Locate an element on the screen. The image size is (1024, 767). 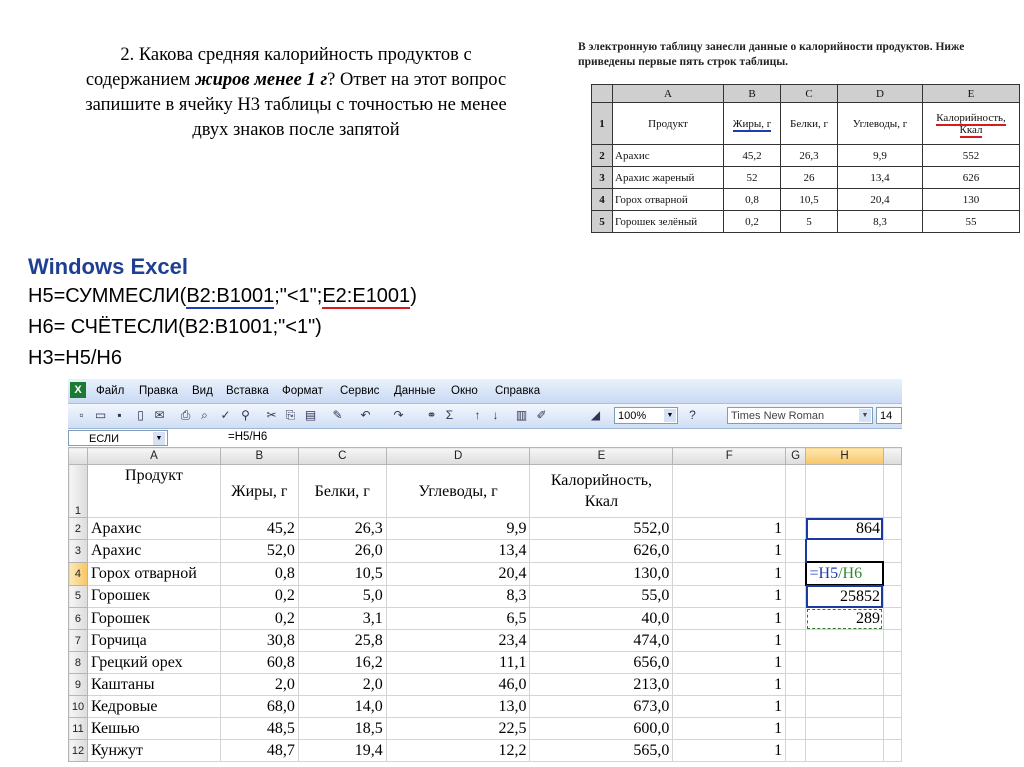
cell: Горошек is located at coordinates (153, 618).